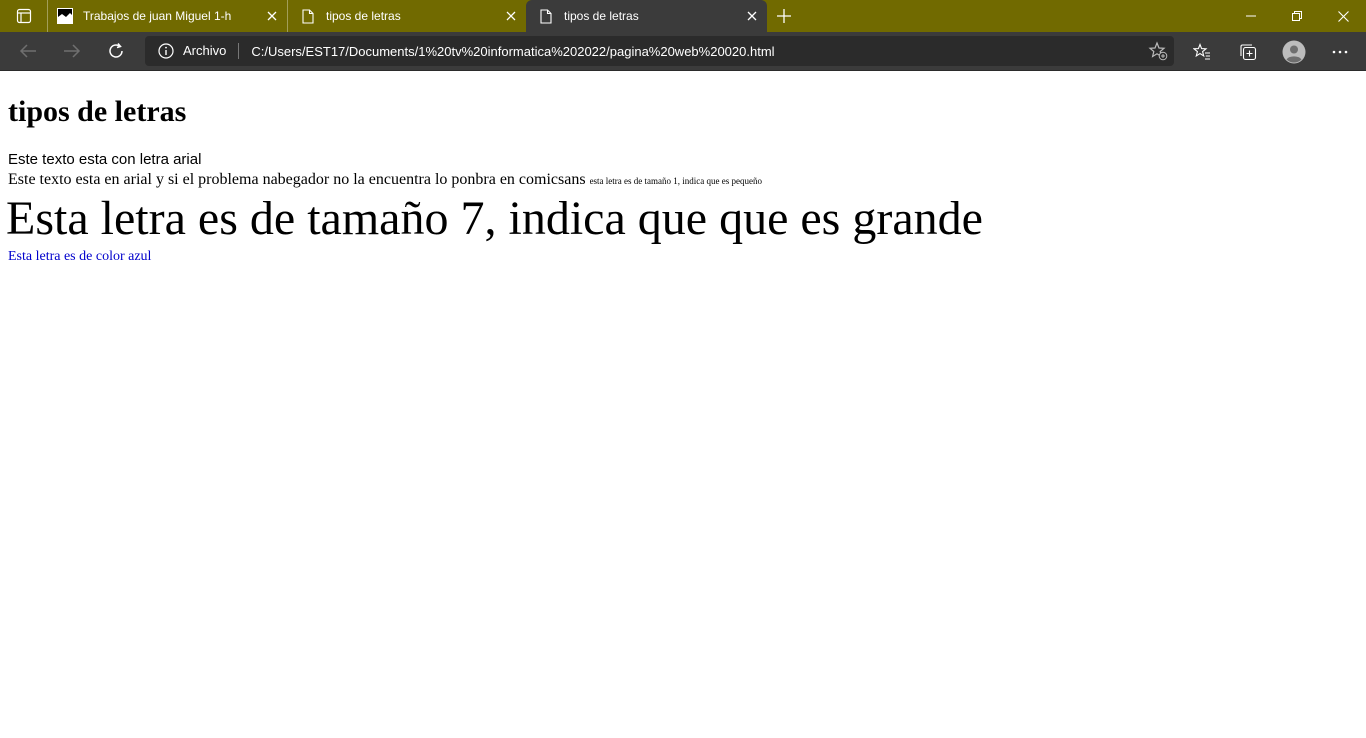 The height and width of the screenshot is (738, 1366). What do you see at coordinates (80, 256) in the screenshot?
I see `blue-text: Esta letra es de color azul` at bounding box center [80, 256].